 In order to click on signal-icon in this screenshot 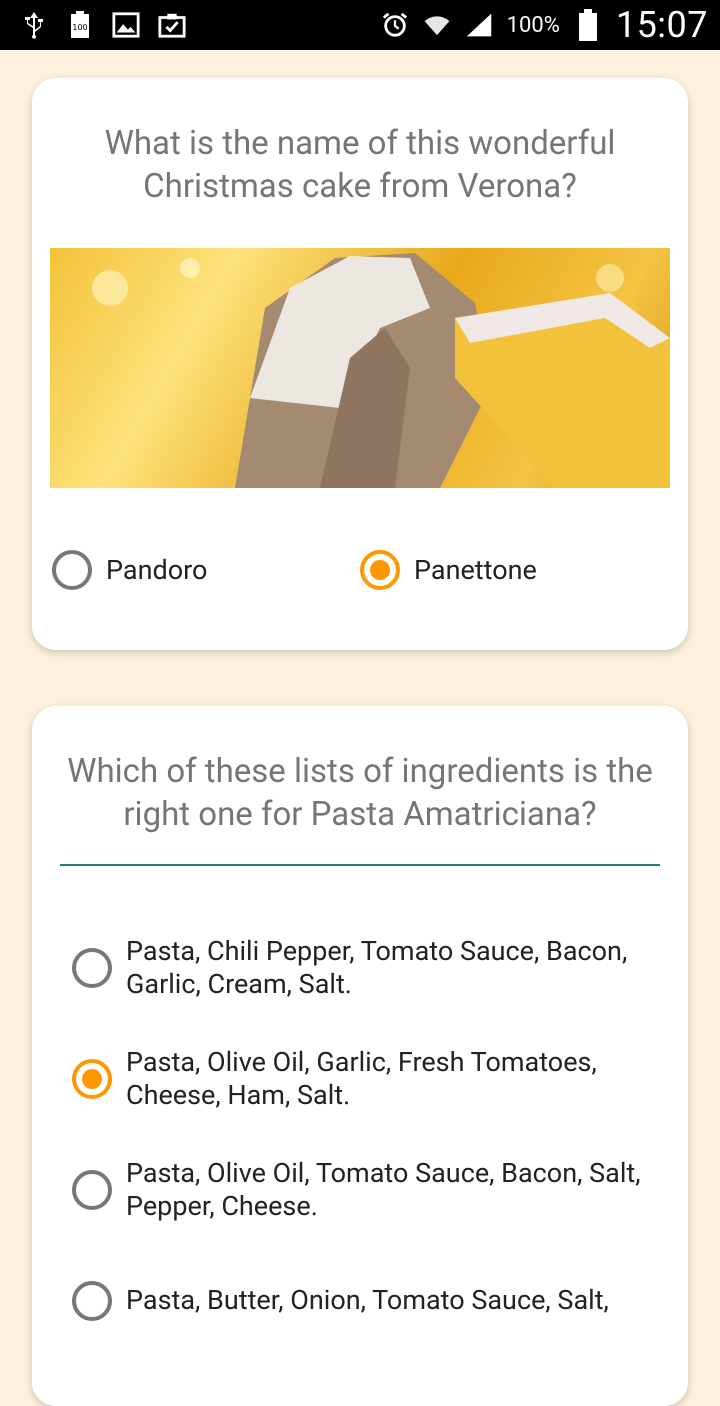, I will do `click(479, 25)`.